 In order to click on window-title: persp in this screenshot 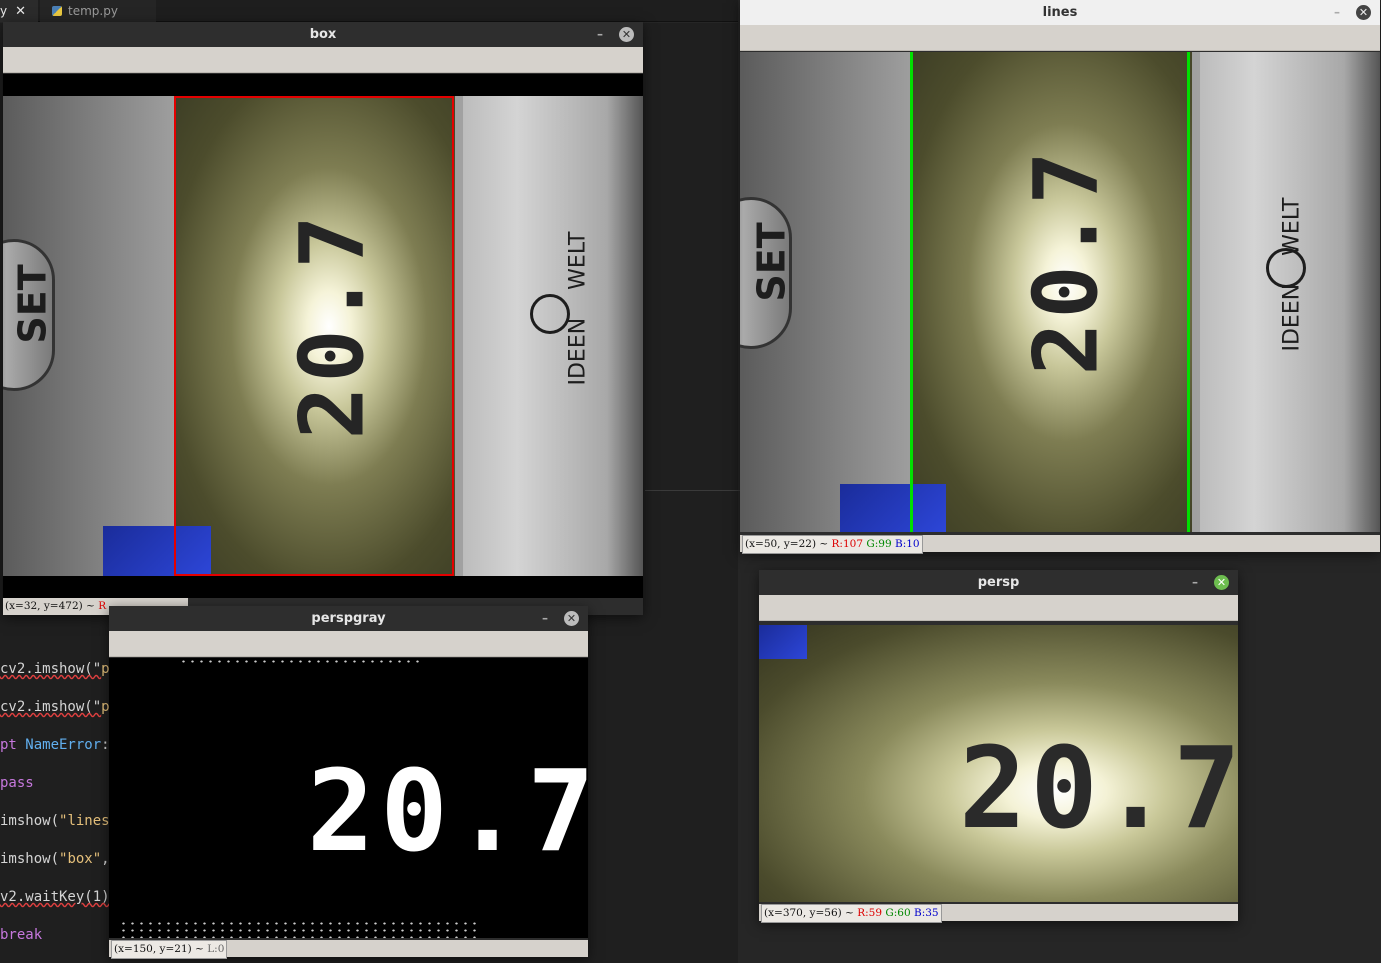, I will do `click(998, 582)`.